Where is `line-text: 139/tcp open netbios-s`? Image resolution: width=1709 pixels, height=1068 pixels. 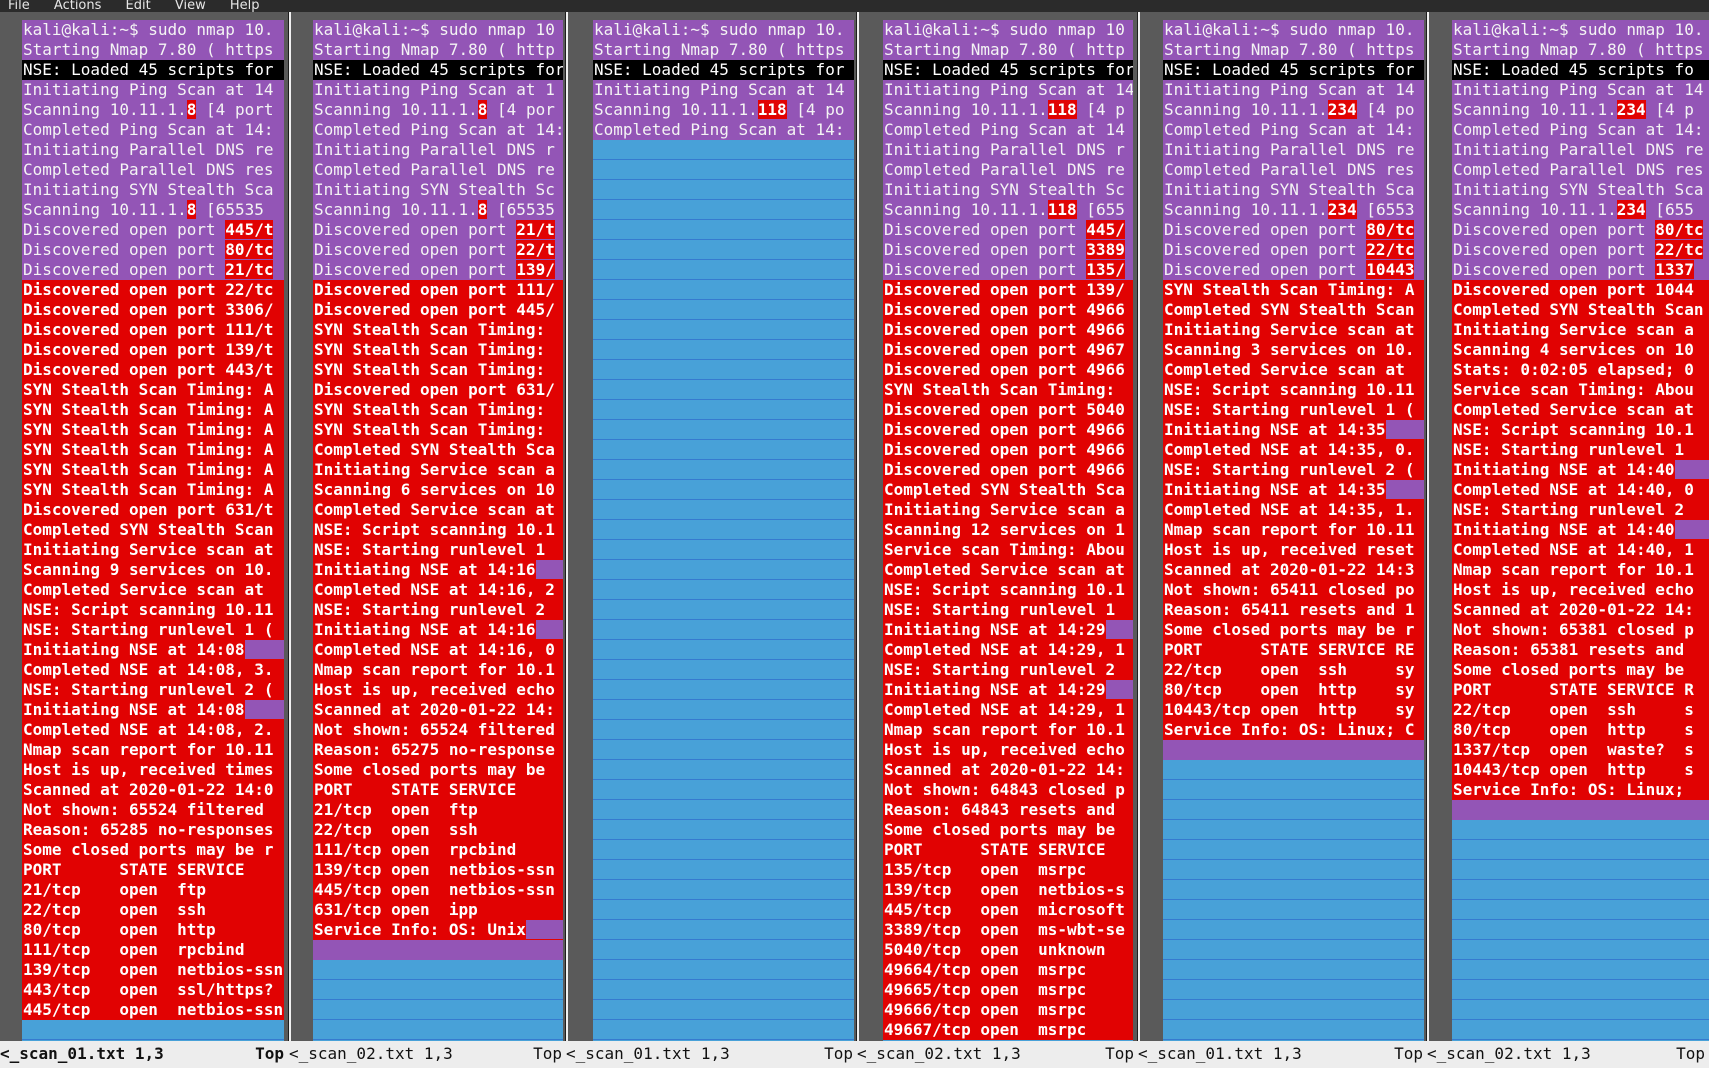
line-text: 139/tcp open netbios-s is located at coordinates (1004, 889).